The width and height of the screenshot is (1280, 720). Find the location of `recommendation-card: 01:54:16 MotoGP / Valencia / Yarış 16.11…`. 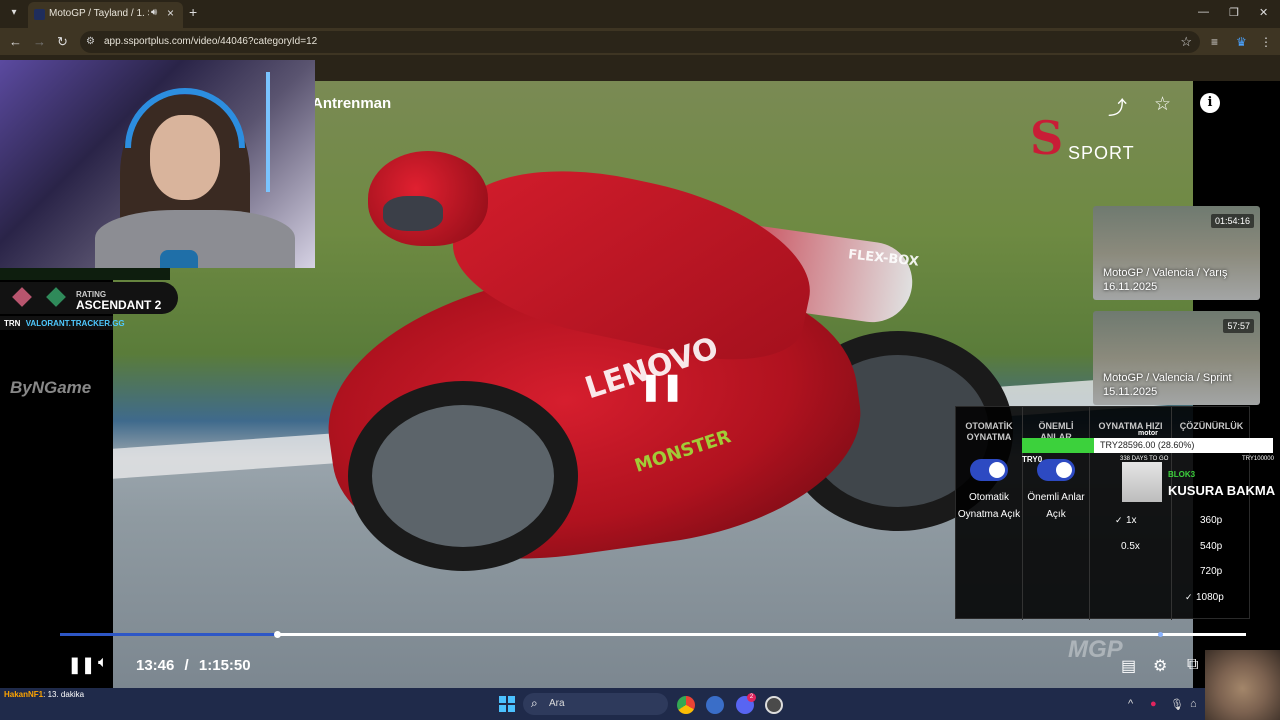

recommendation-card: 01:54:16 MotoGP / Valencia / Yarış 16.11… is located at coordinates (1176, 253).